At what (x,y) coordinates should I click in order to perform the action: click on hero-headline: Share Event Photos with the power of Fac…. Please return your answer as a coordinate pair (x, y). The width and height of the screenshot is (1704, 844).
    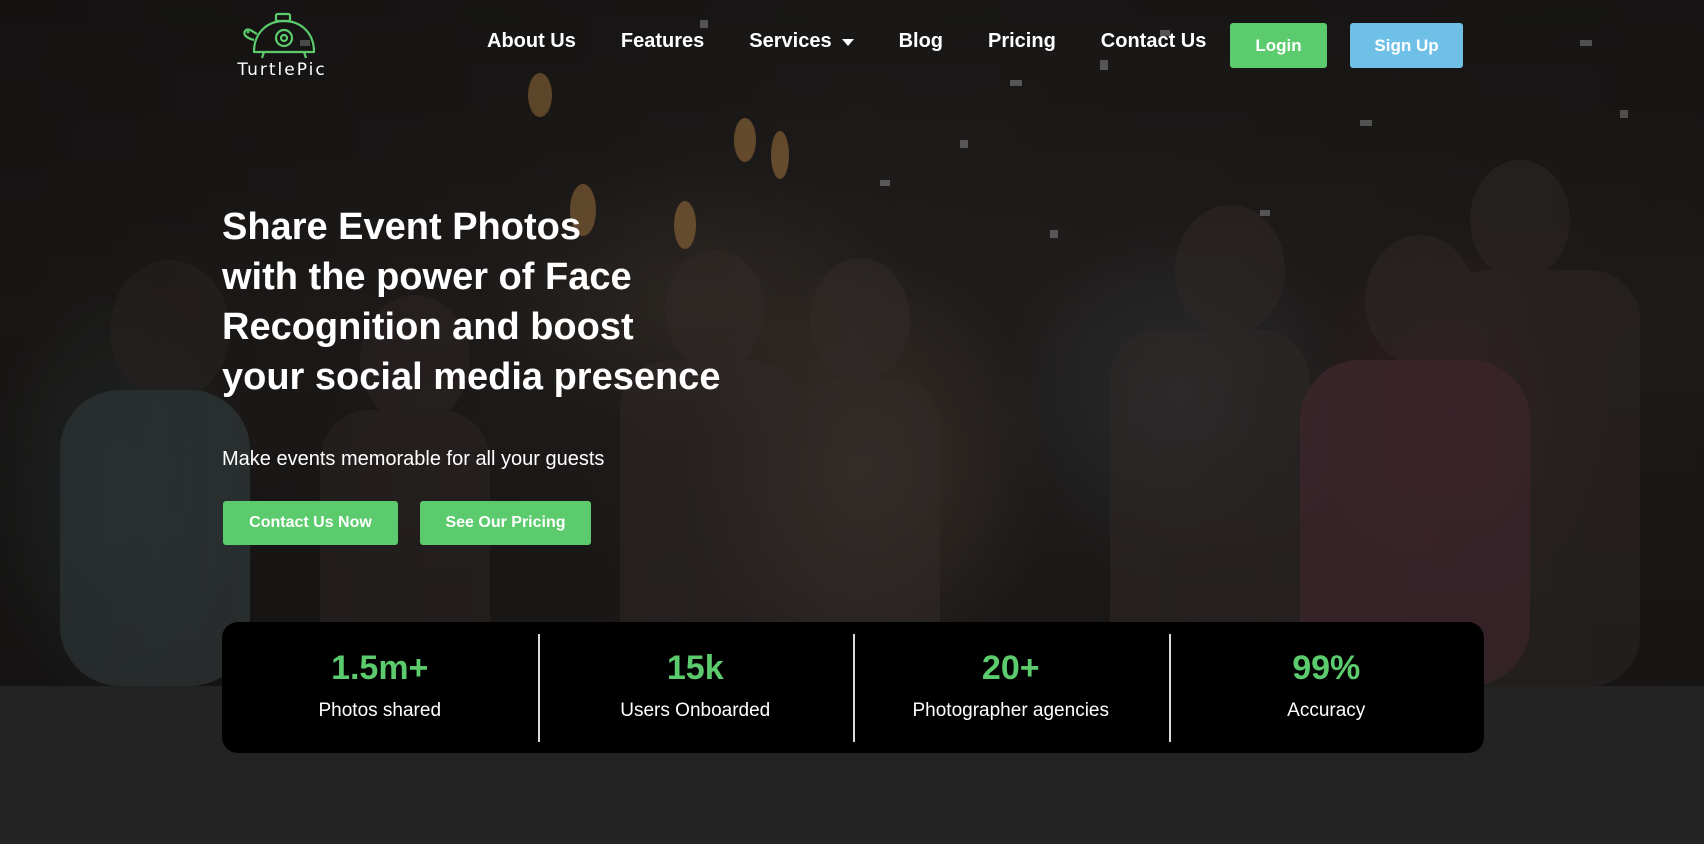
    Looking at the image, I should click on (492, 302).